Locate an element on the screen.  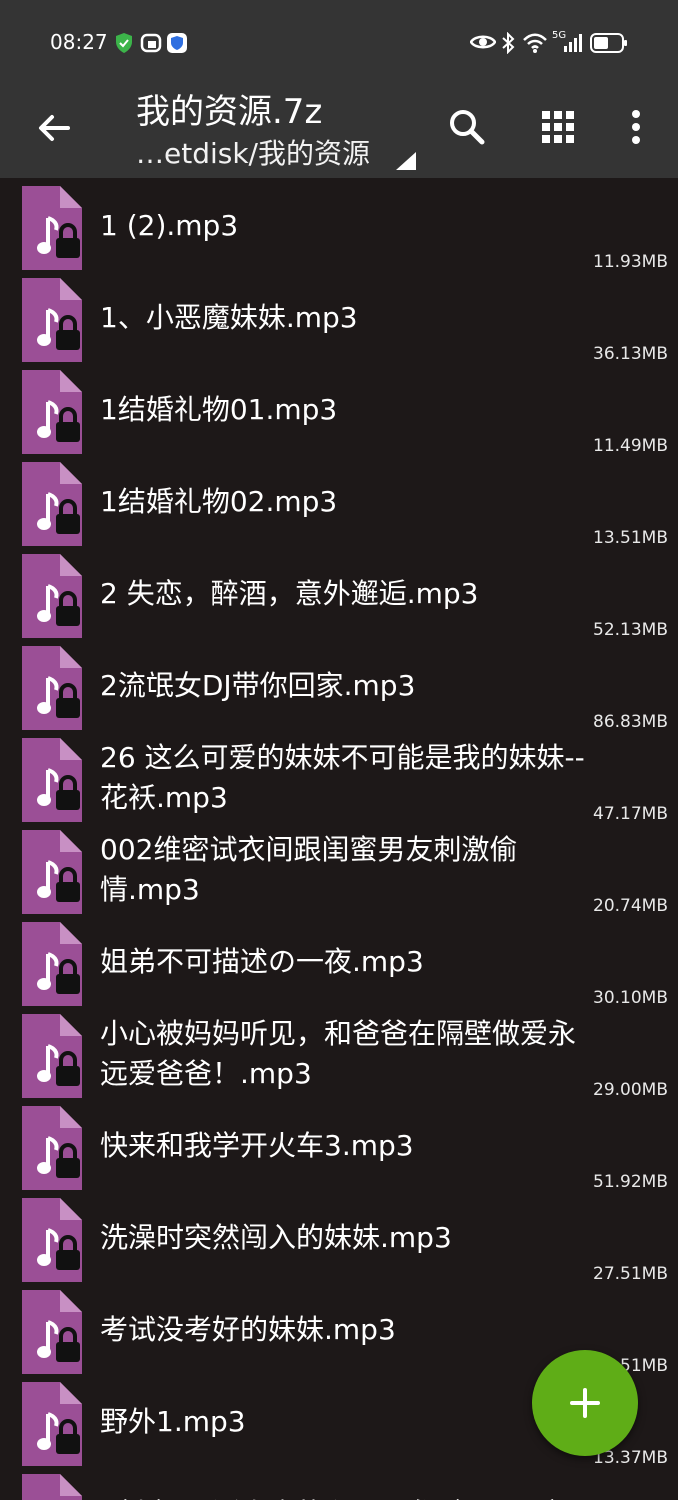
file-size: 13.51MB is located at coordinates (630, 538).